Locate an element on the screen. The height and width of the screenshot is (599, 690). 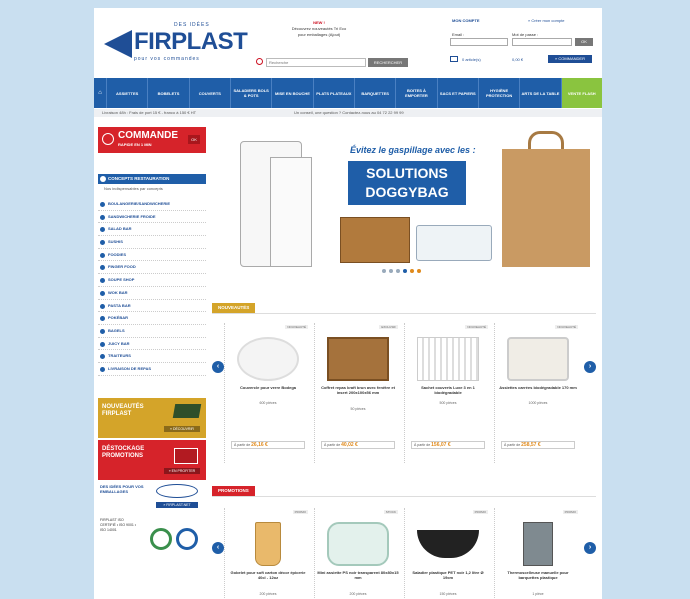
email-label: Email : is located at coordinates (458, 34).